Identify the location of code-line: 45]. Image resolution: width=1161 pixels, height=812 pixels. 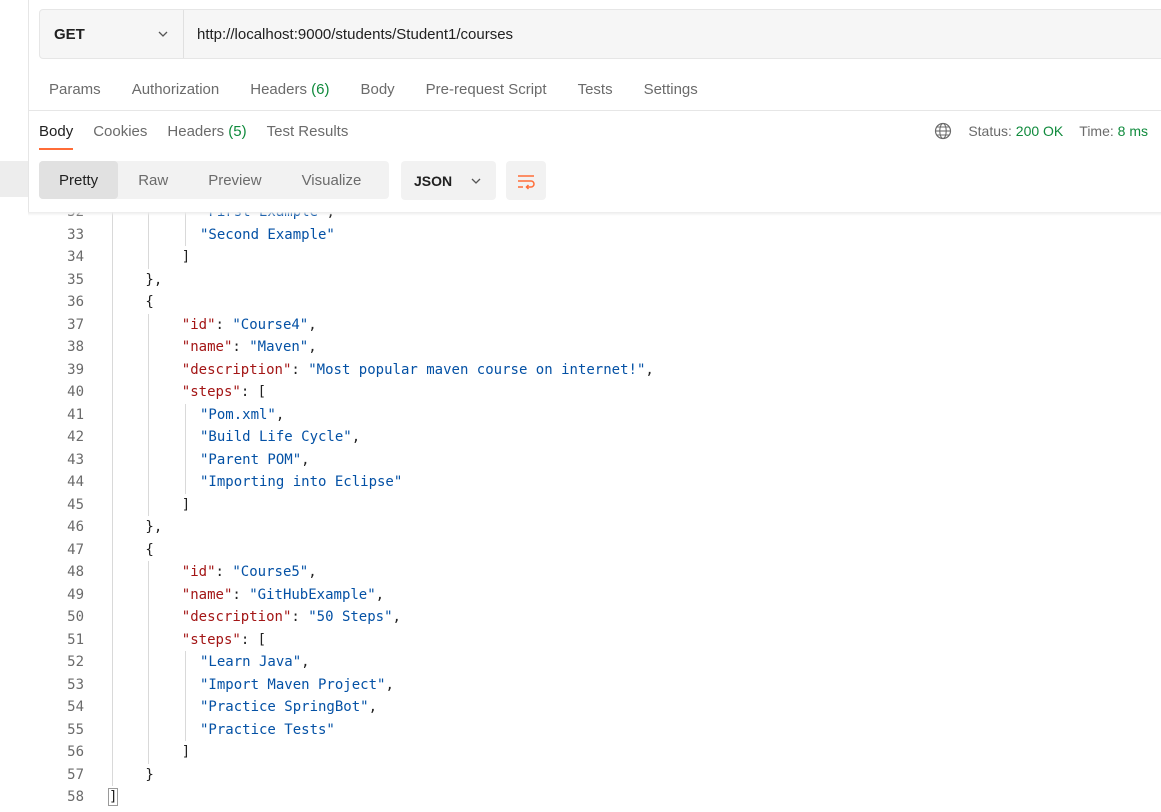
(594, 505).